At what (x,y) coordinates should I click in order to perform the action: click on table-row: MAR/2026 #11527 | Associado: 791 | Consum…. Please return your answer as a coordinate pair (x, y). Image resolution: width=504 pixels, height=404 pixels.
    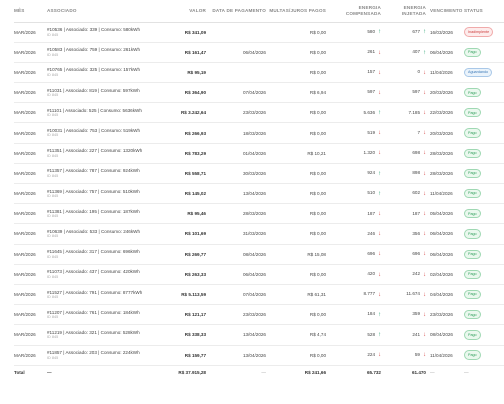
    Looking at the image, I should click on (259, 295).